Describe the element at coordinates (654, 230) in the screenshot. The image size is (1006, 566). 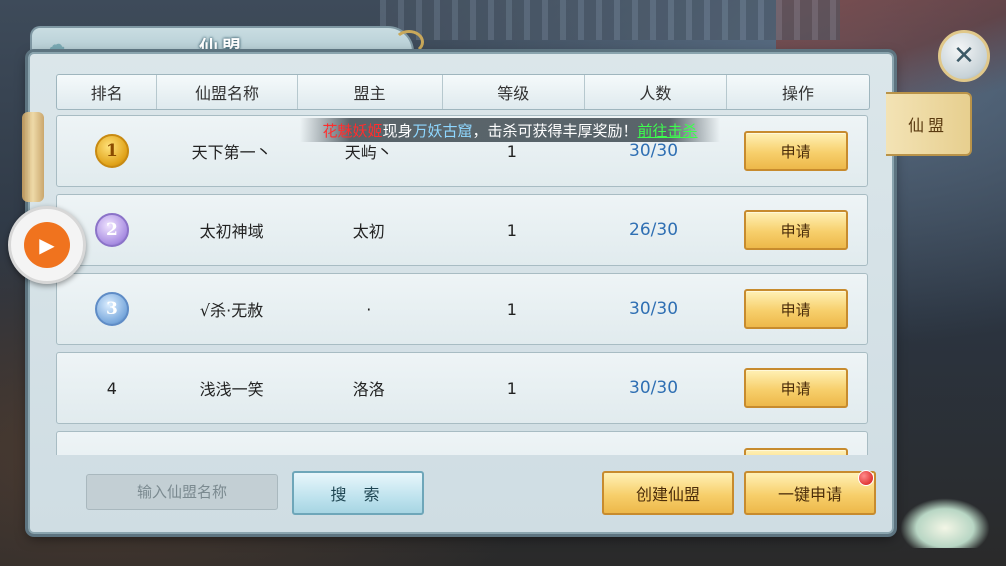
I see `guild-members: 26/30` at that location.